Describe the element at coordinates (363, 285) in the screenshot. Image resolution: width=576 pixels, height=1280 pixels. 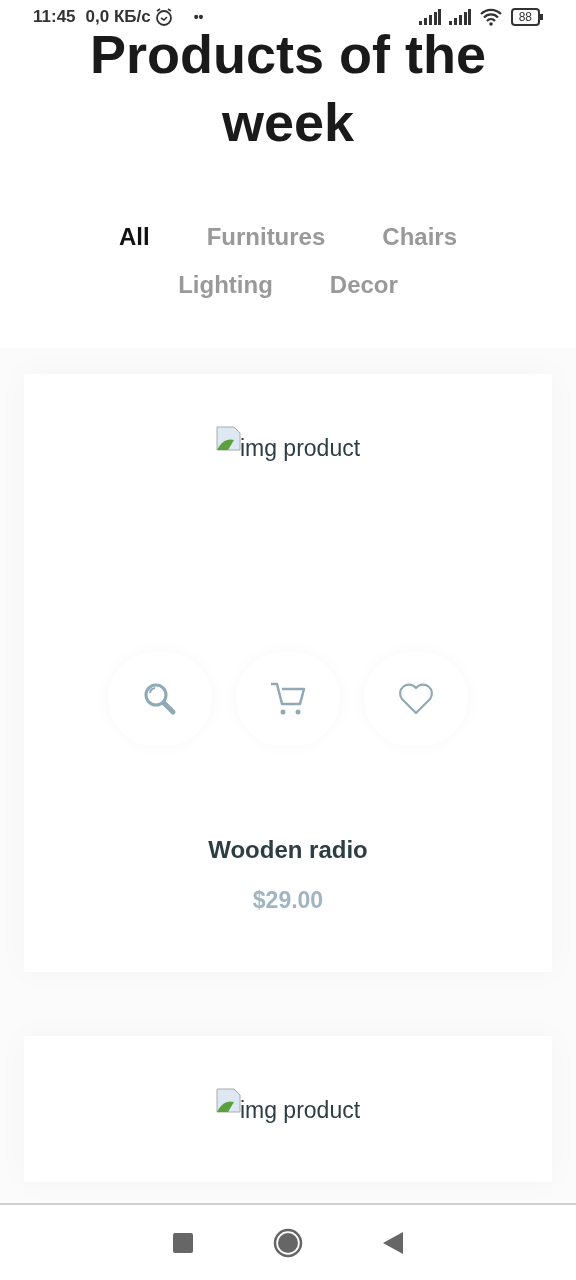
I see `filter-tab: Decor` at that location.